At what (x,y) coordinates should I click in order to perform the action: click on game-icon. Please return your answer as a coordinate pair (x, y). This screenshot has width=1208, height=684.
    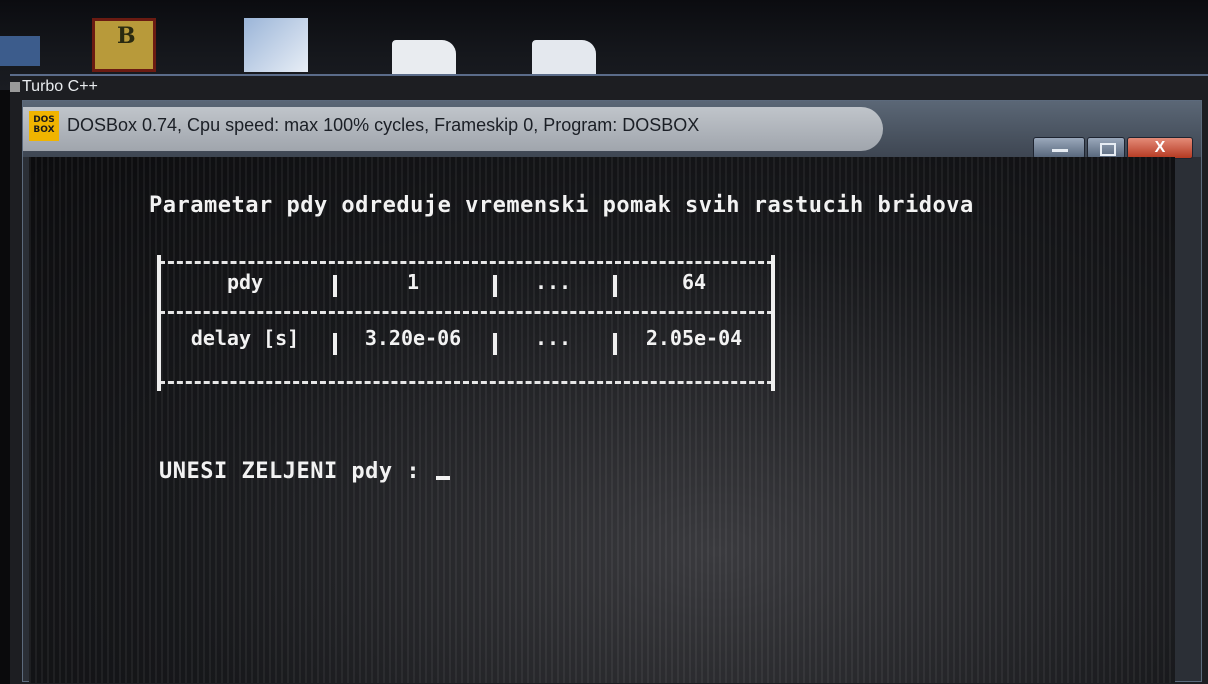
    Looking at the image, I should click on (124, 45).